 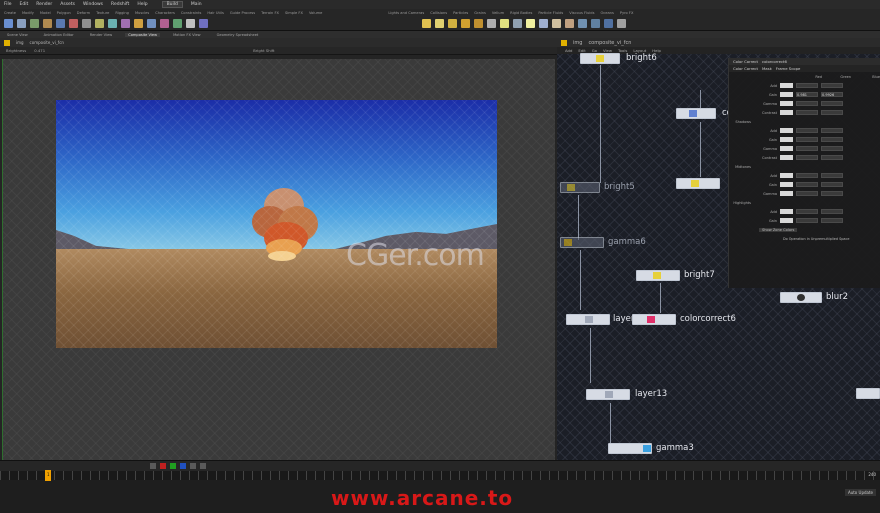 What do you see at coordinates (600, 58) in the screenshot?
I see `node-bright6` at bounding box center [600, 58].